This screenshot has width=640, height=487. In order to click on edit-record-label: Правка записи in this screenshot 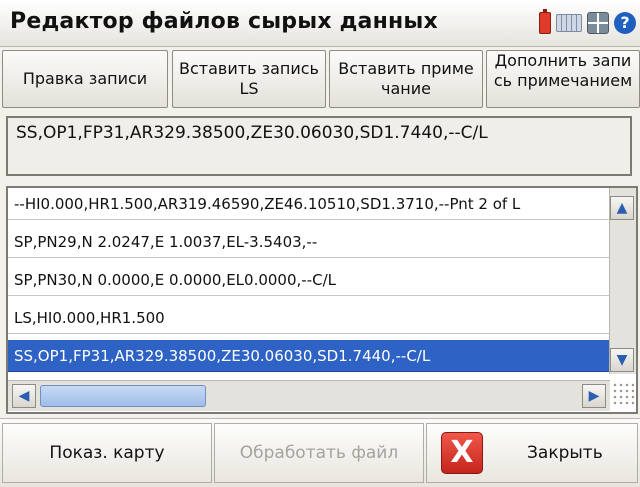, I will do `click(85, 78)`.